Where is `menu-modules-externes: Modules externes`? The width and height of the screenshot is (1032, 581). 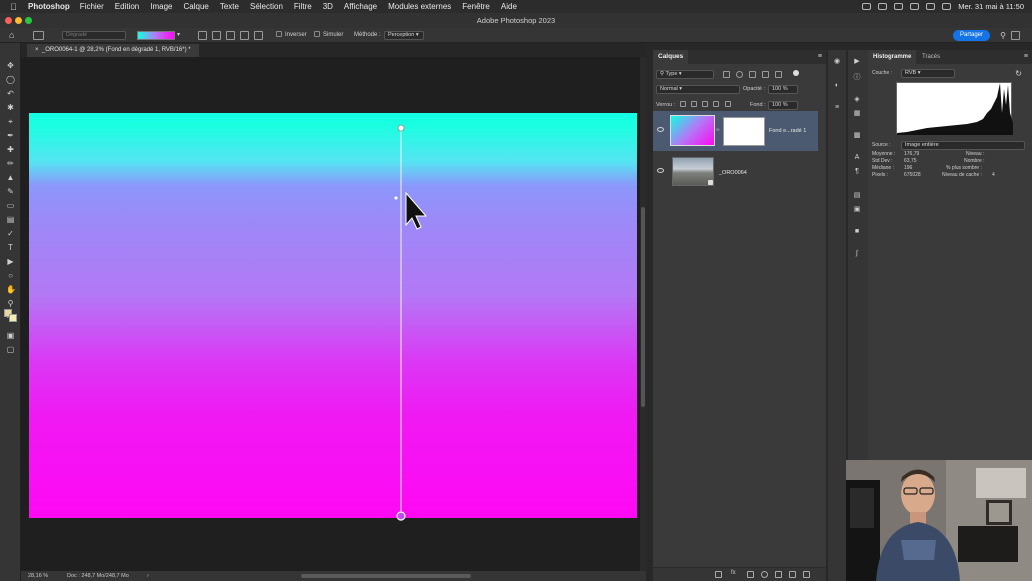
menu-modules-externes: Modules externes is located at coordinates (419, 6).